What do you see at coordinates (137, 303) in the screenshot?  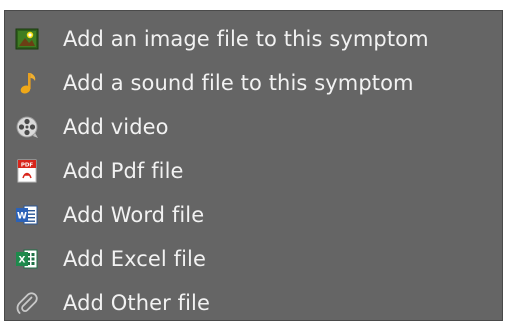 I see `menu-item-label: Add Other file` at bounding box center [137, 303].